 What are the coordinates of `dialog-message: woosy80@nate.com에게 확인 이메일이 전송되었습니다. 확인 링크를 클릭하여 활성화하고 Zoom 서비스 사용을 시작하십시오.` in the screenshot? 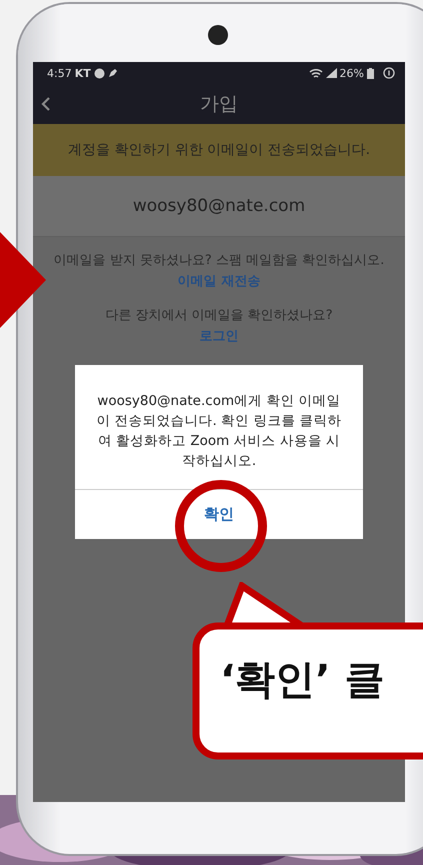 It's located at (219, 427).